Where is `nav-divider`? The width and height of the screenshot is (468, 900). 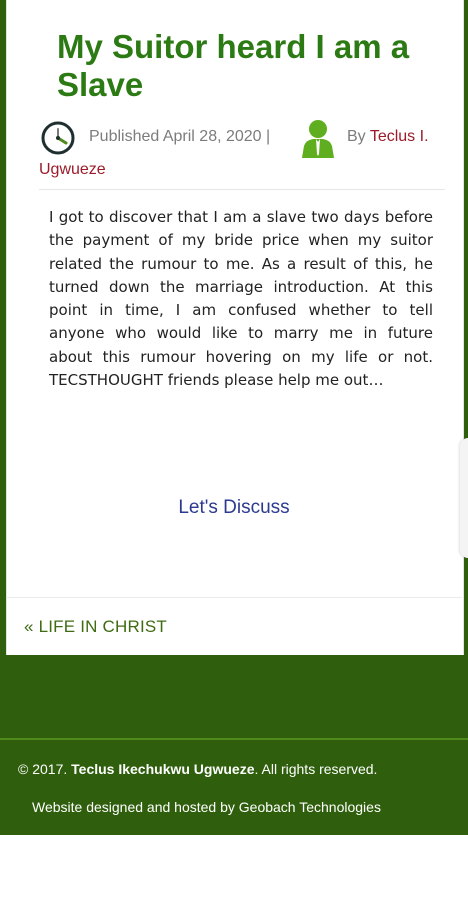 nav-divider is located at coordinates (234, 597).